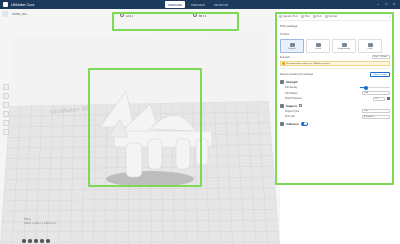 This screenshot has width=400, height=244. What do you see at coordinates (283, 63) in the screenshot?
I see `info-icon` at bounding box center [283, 63].